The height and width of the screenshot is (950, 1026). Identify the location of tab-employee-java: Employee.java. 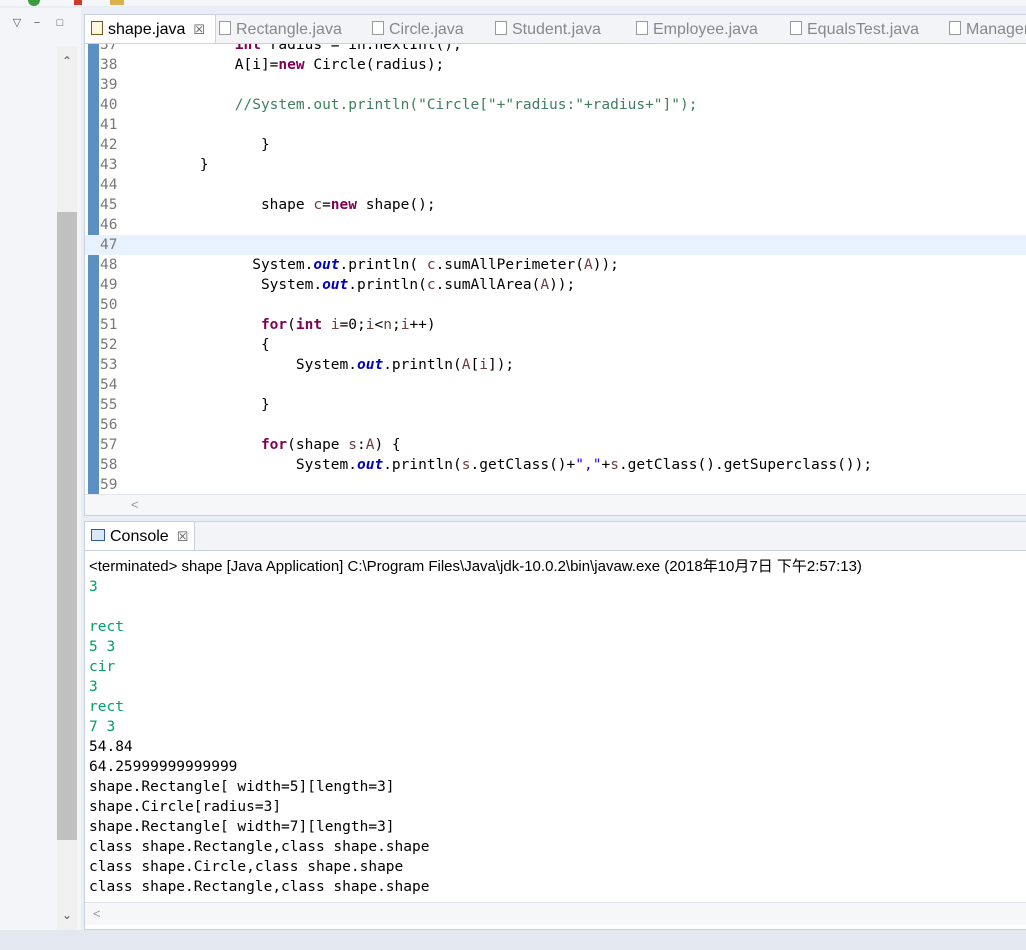
(697, 29).